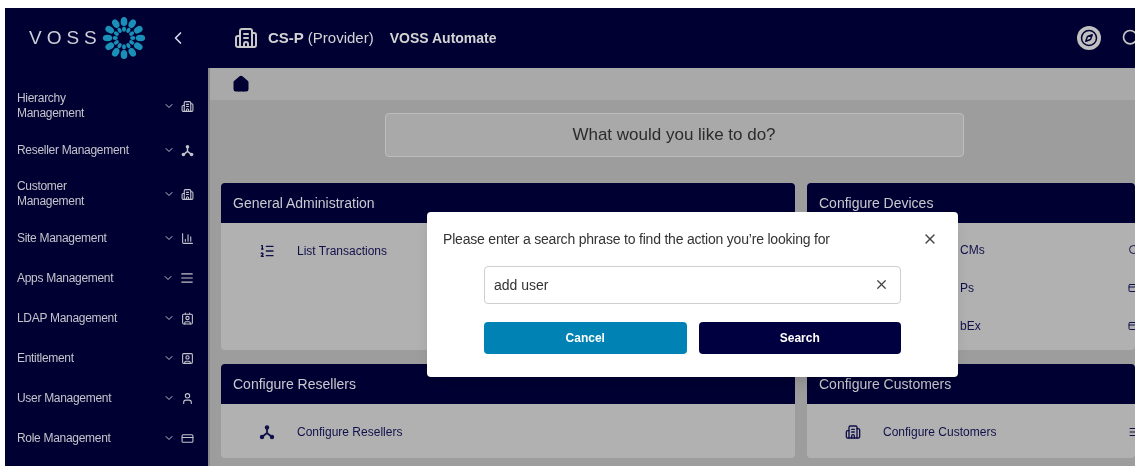 The width and height of the screenshot is (1135, 466). I want to click on sidebar-label: User Management, so click(65, 398).